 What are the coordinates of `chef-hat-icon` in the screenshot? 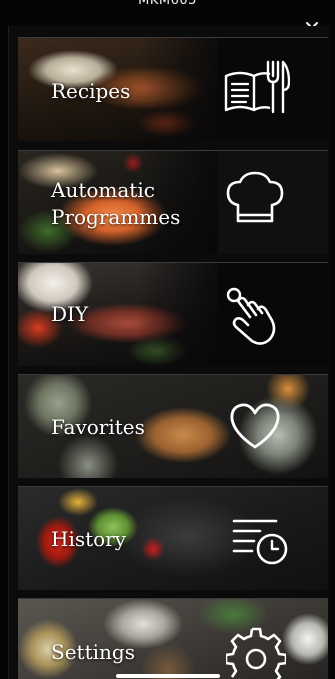 It's located at (255, 202).